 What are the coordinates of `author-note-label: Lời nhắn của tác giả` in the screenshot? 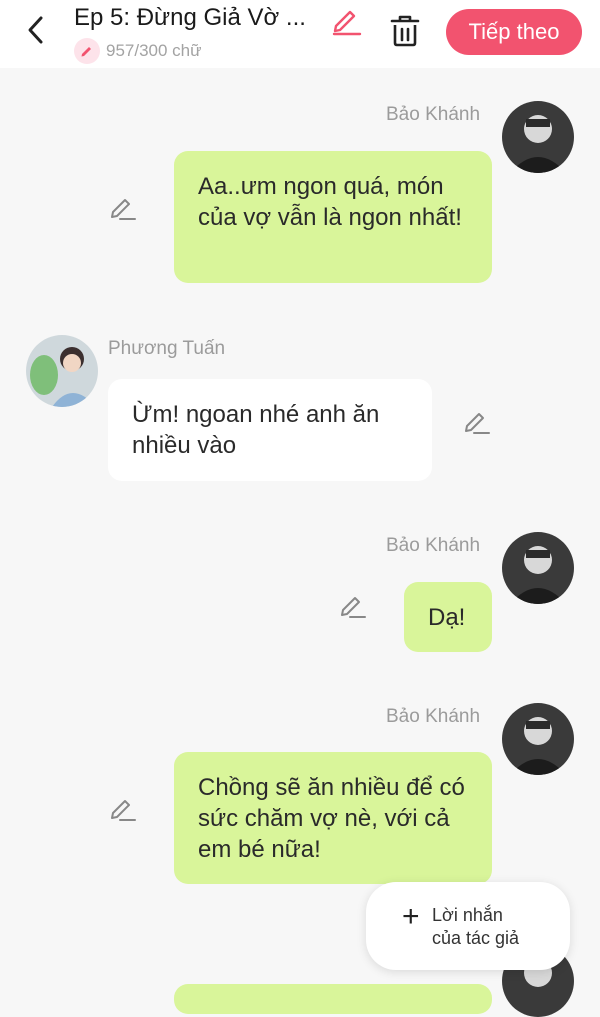 It's located at (476, 926).